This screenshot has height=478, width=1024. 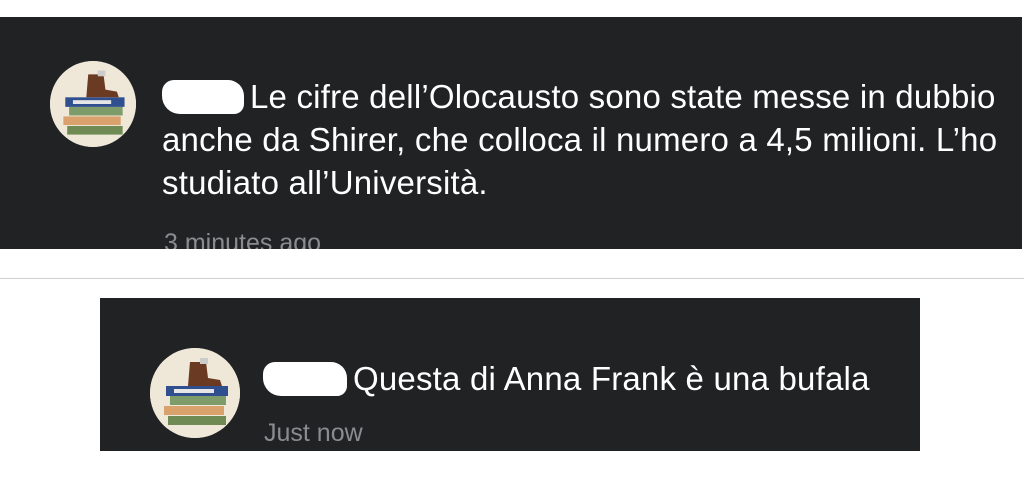 What do you see at coordinates (243, 239) in the screenshot?
I see `timestamp: 3 minutes ago` at bounding box center [243, 239].